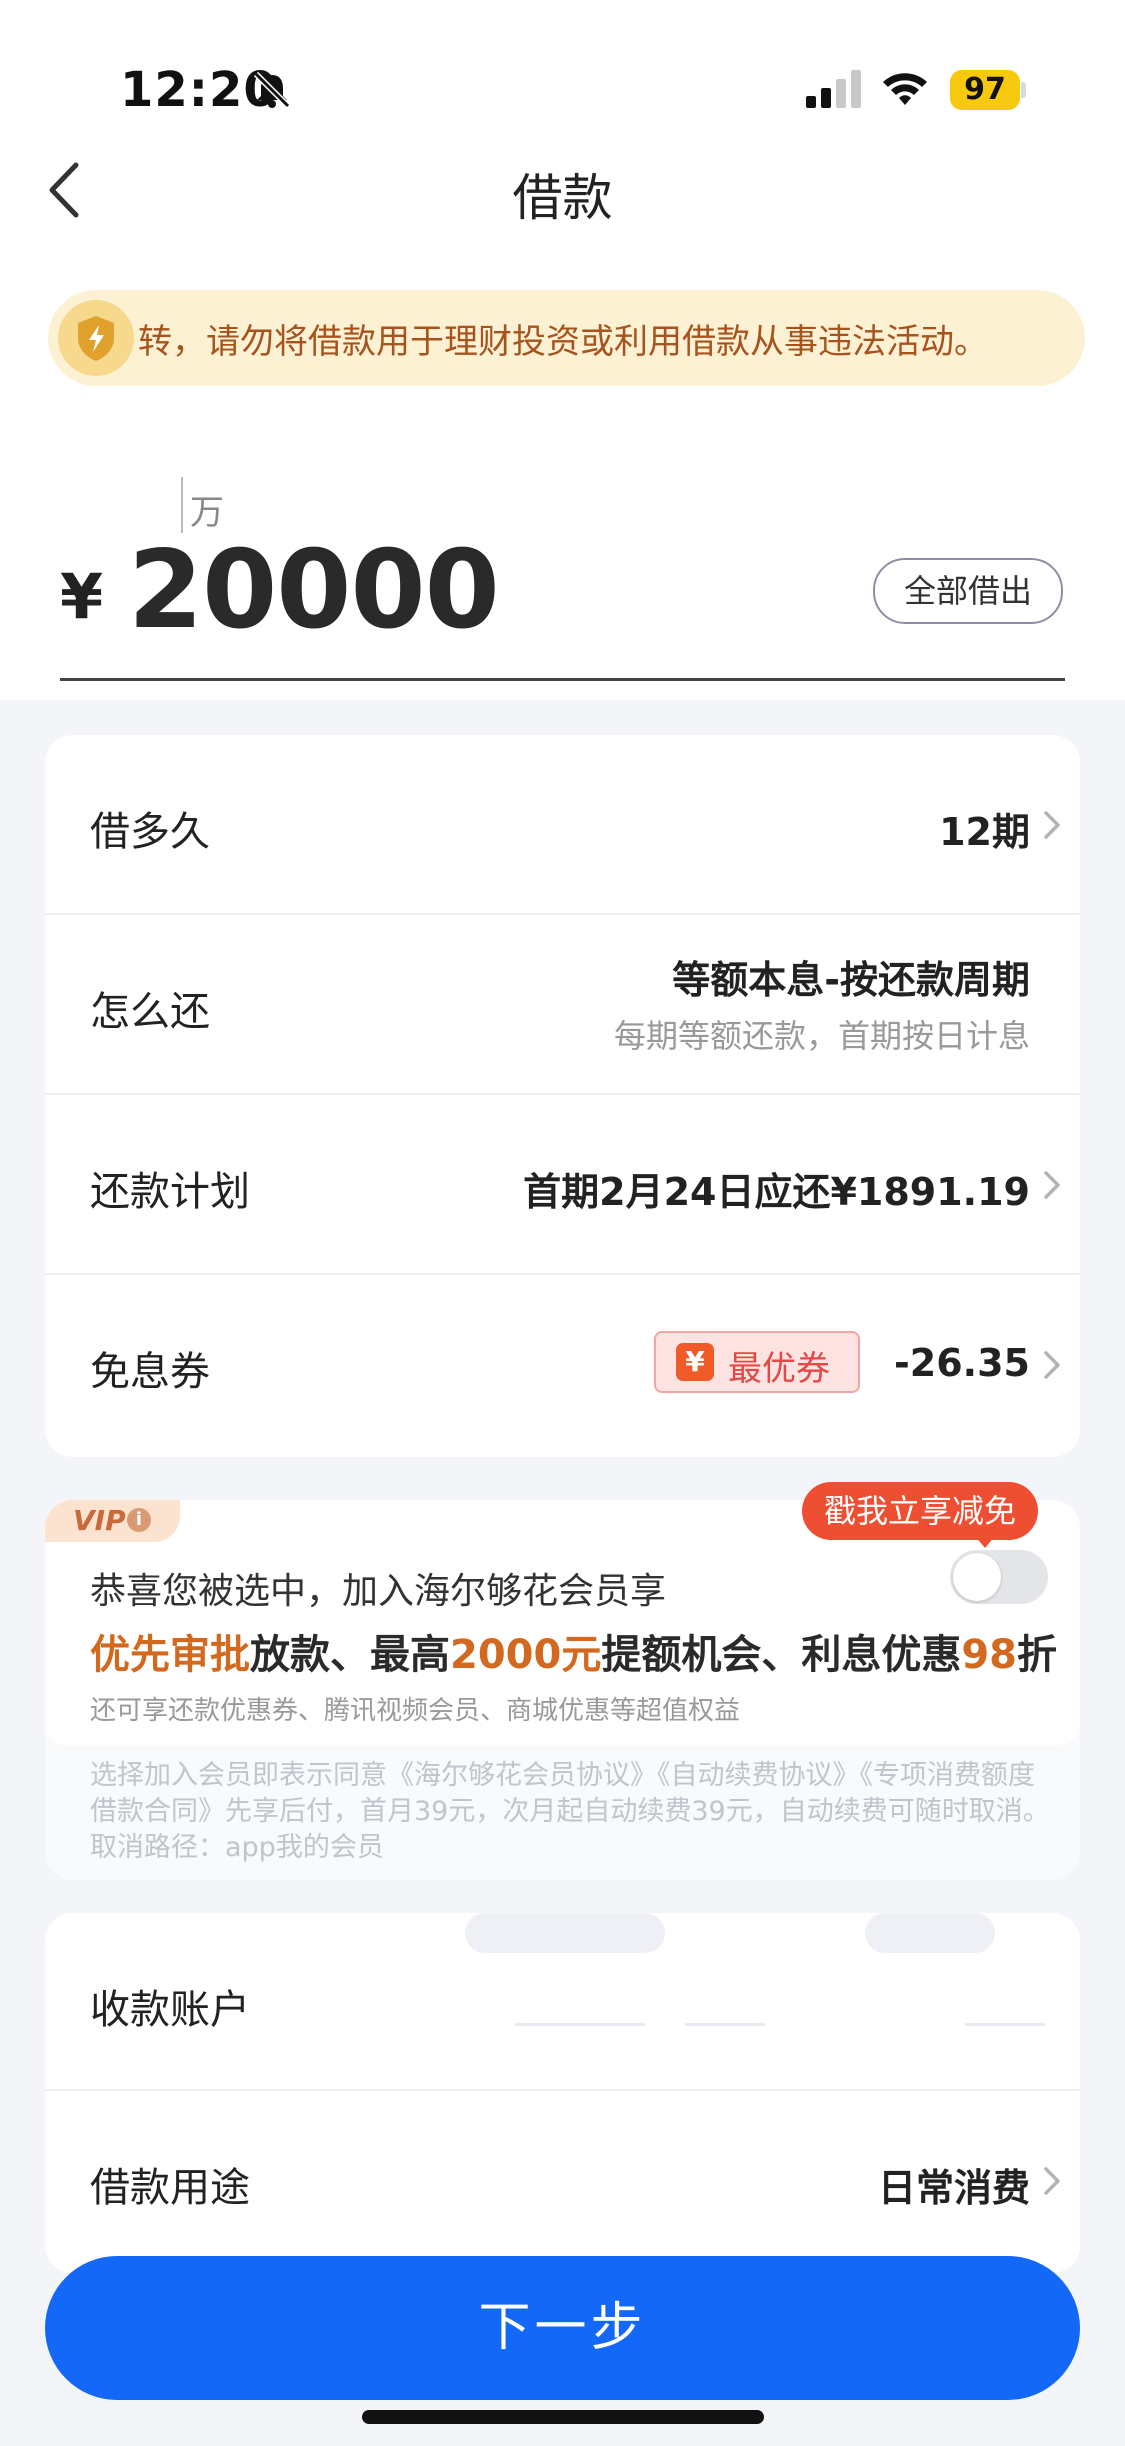  What do you see at coordinates (139, 1520) in the screenshot?
I see `info-icon: i` at bounding box center [139, 1520].